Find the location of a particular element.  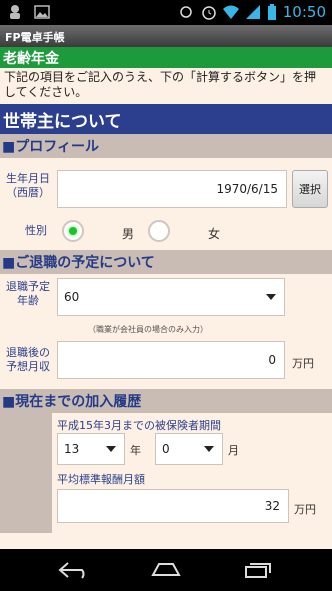

battery-icon is located at coordinates (272, 12).